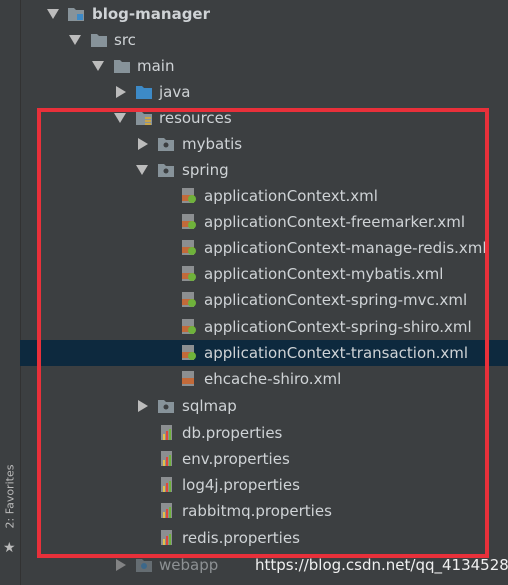  Describe the element at coordinates (335, 222) in the screenshot. I see `tree-label: applicationContext-freemarker.xml` at that location.